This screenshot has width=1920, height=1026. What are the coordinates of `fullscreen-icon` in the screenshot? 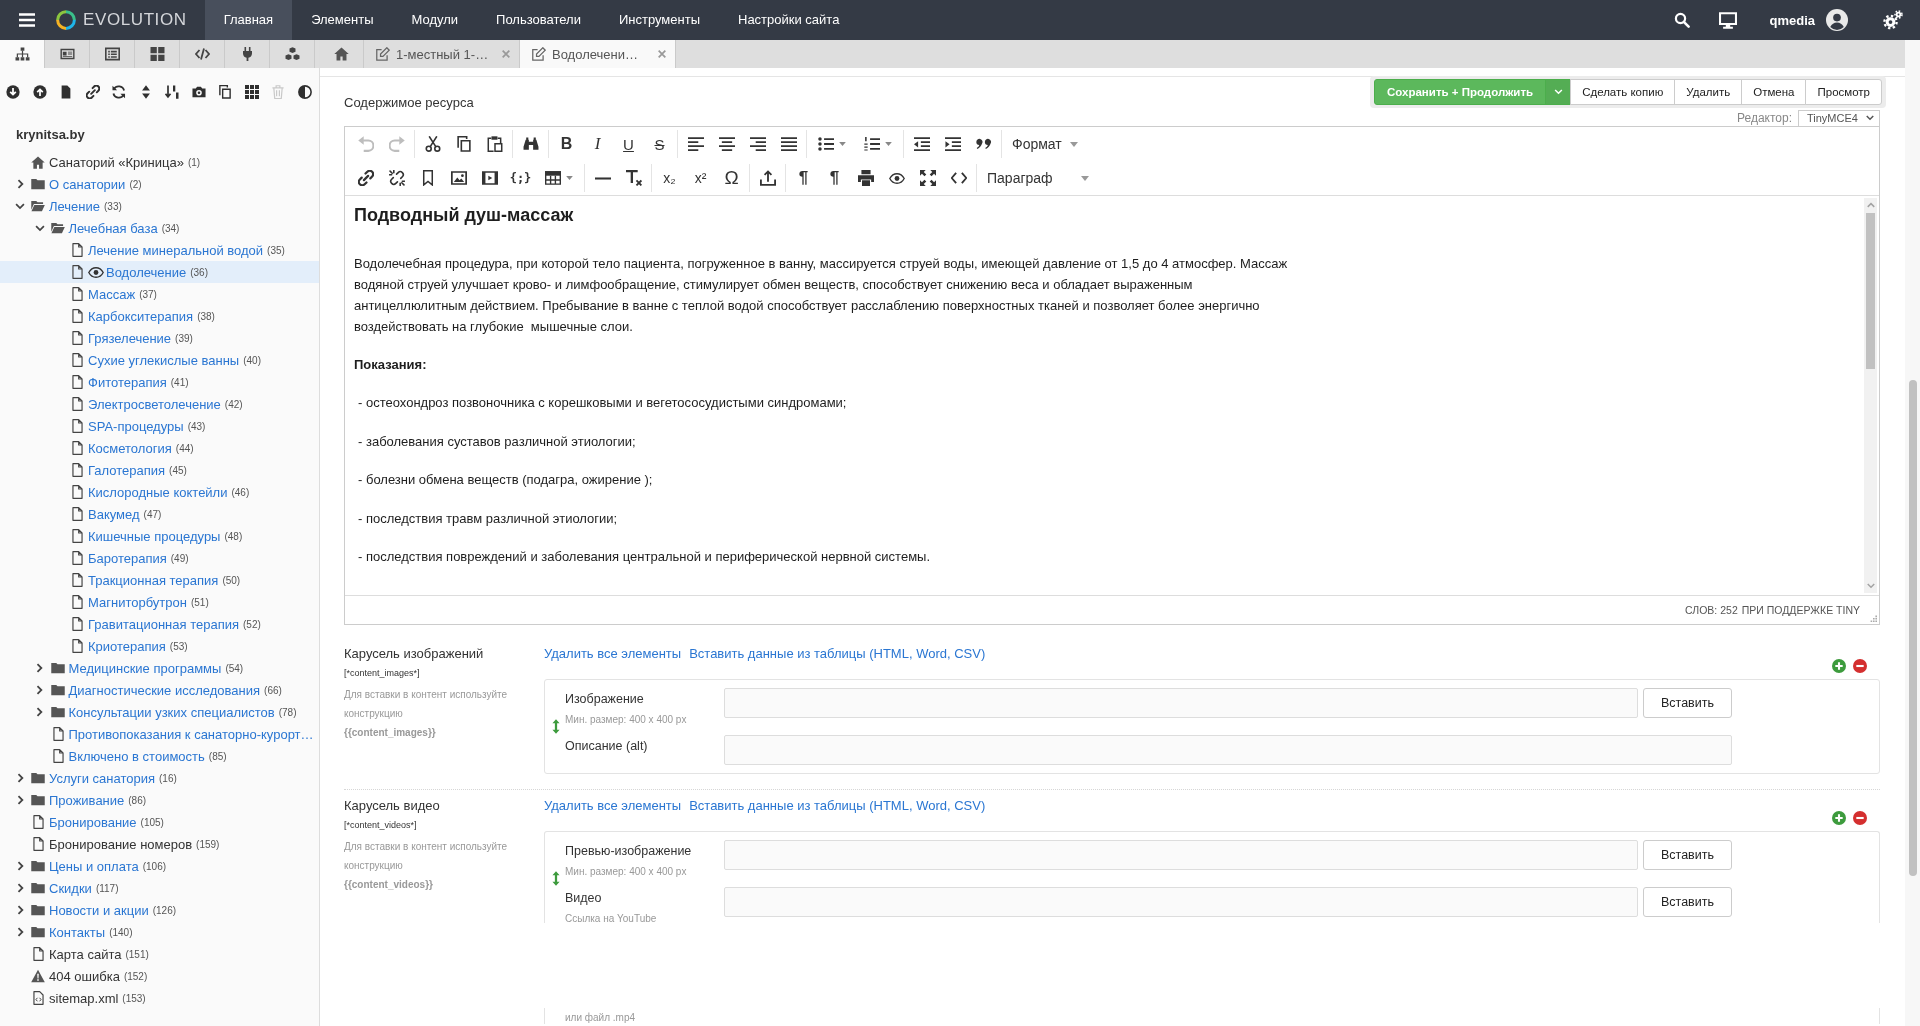 It's located at (927, 178).